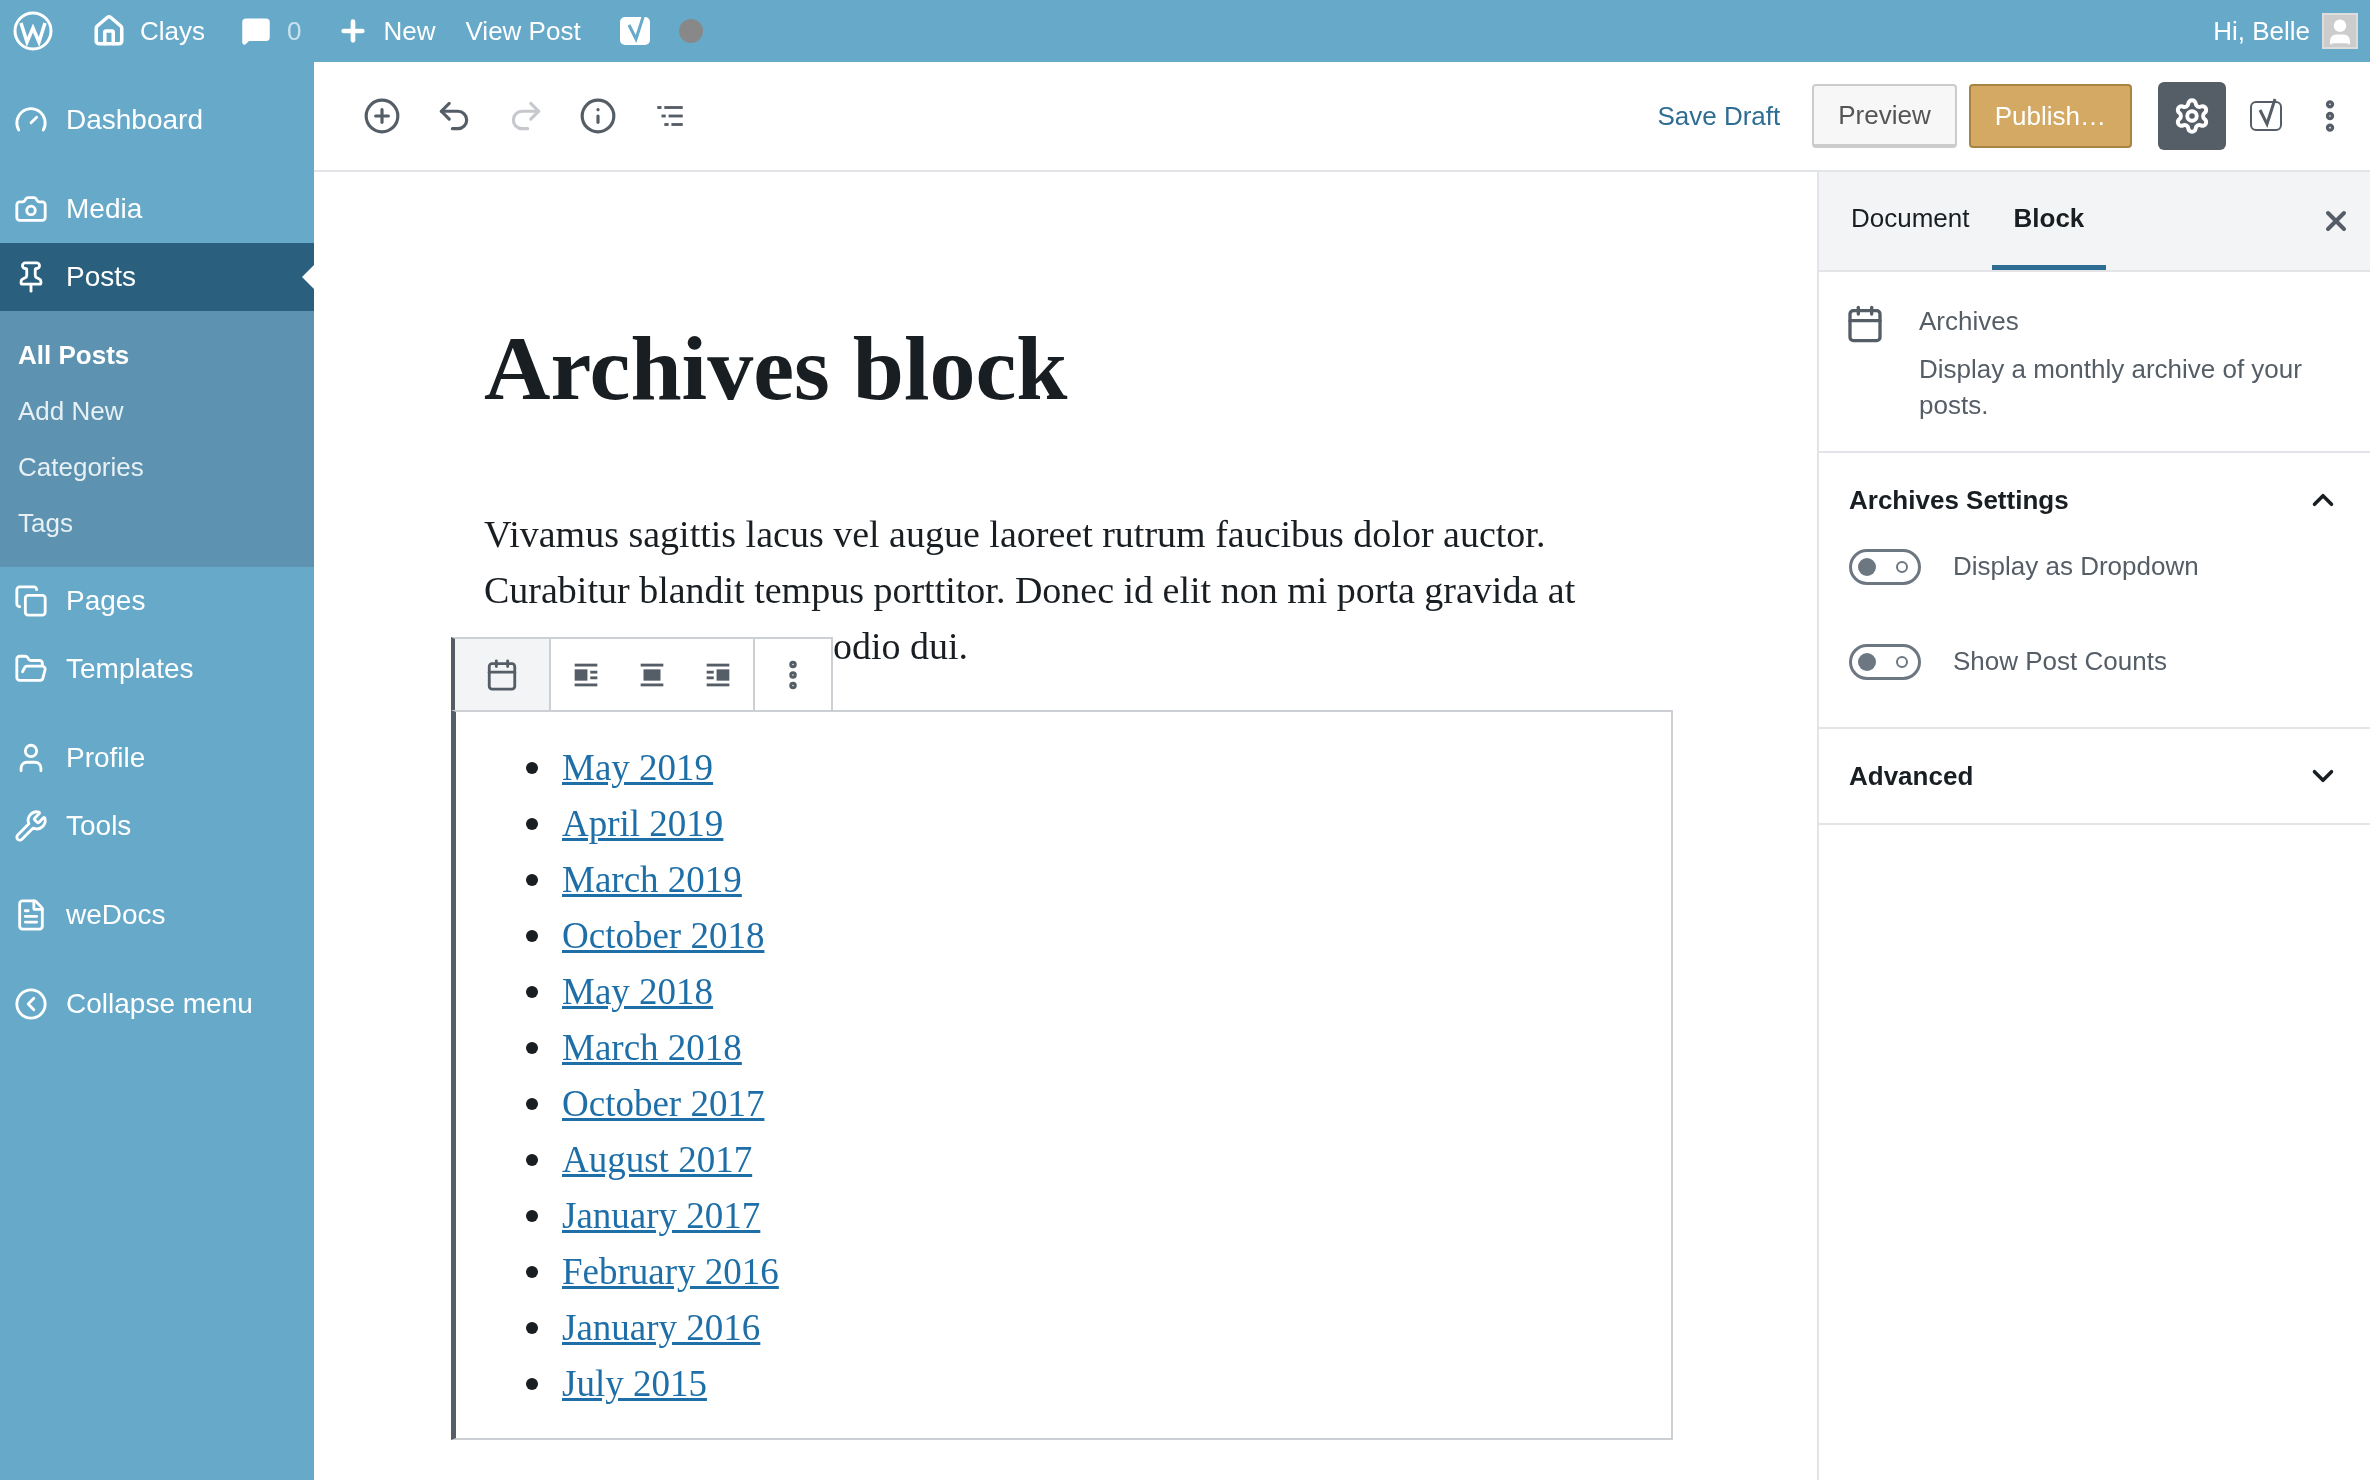  Describe the element at coordinates (256, 31) in the screenshot. I see `comment-icon` at that location.